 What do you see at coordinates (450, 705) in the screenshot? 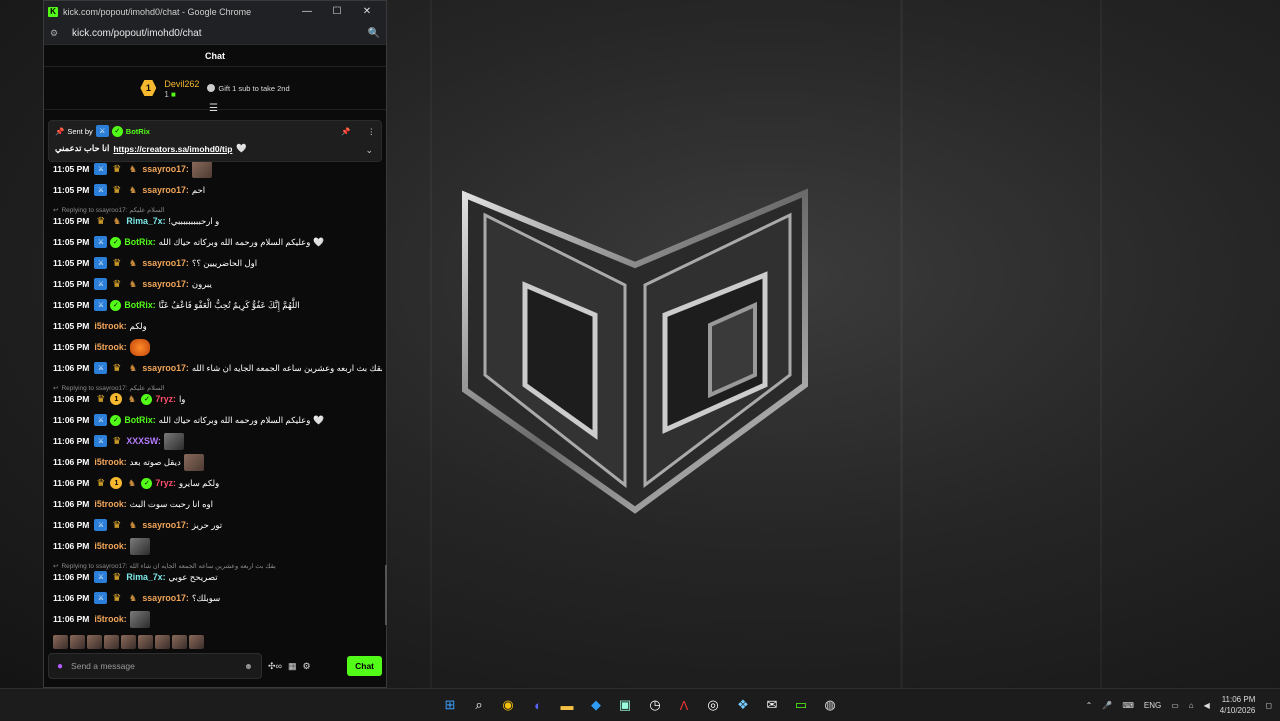
I see `start-icon: ⊞` at bounding box center [450, 705].